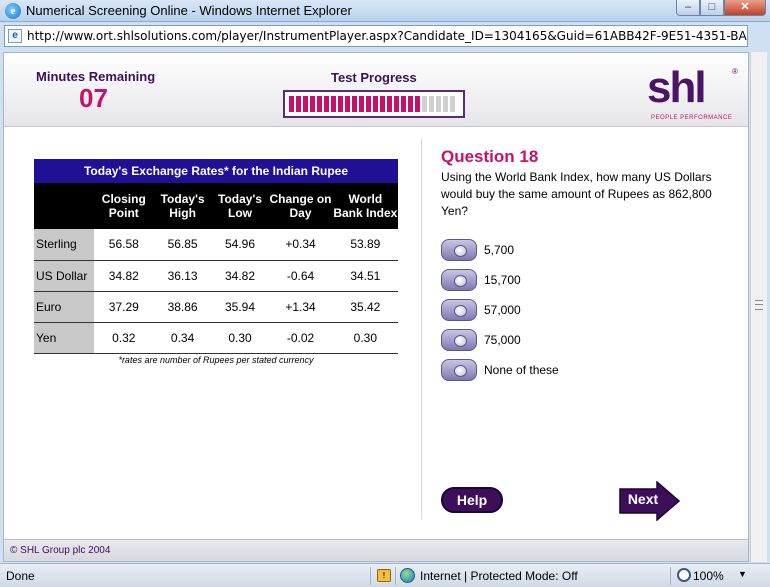  I want to click on answer-label: None of these, so click(521, 370).